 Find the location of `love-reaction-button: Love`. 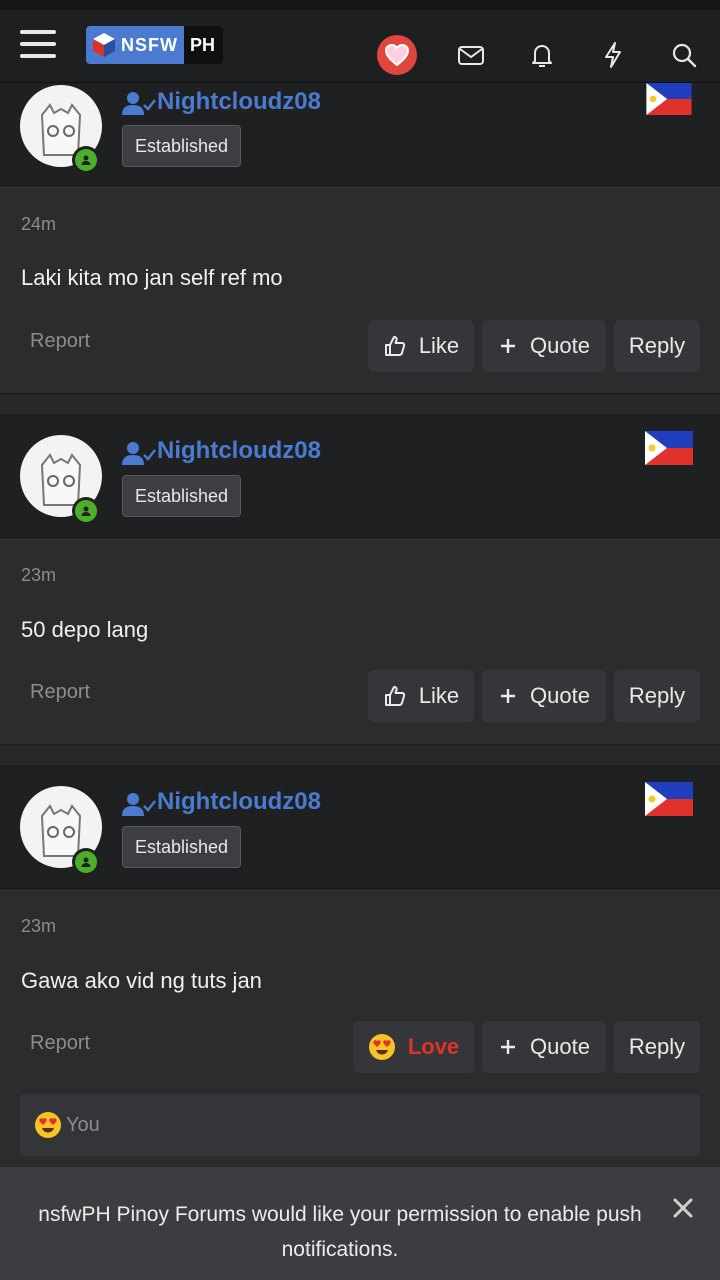

love-reaction-button: Love is located at coordinates (413, 1047).